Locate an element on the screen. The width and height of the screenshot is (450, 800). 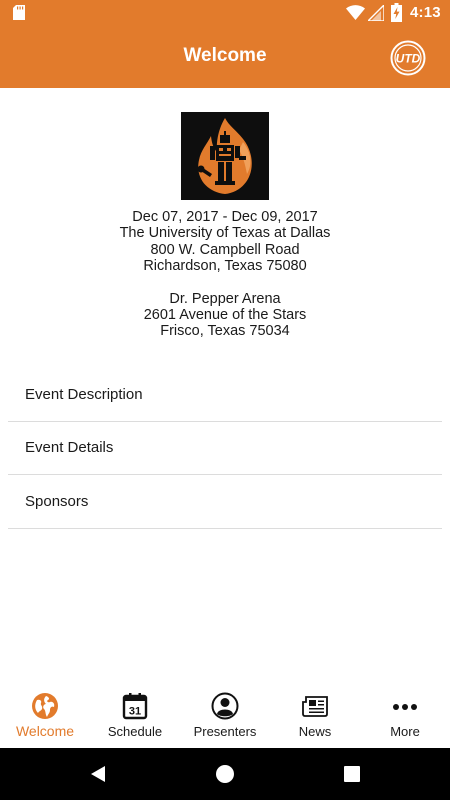
status-time: 4:13 is located at coordinates (425, 12).